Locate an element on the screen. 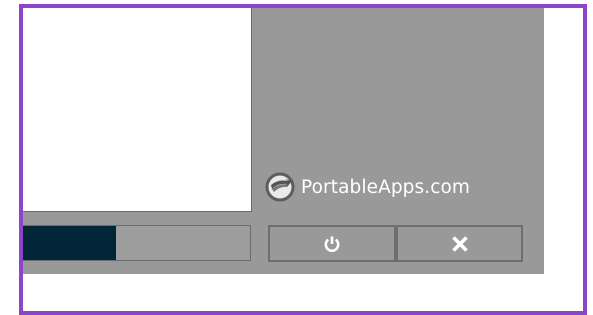 This screenshot has height=315, width=593. close-button is located at coordinates (459, 243).